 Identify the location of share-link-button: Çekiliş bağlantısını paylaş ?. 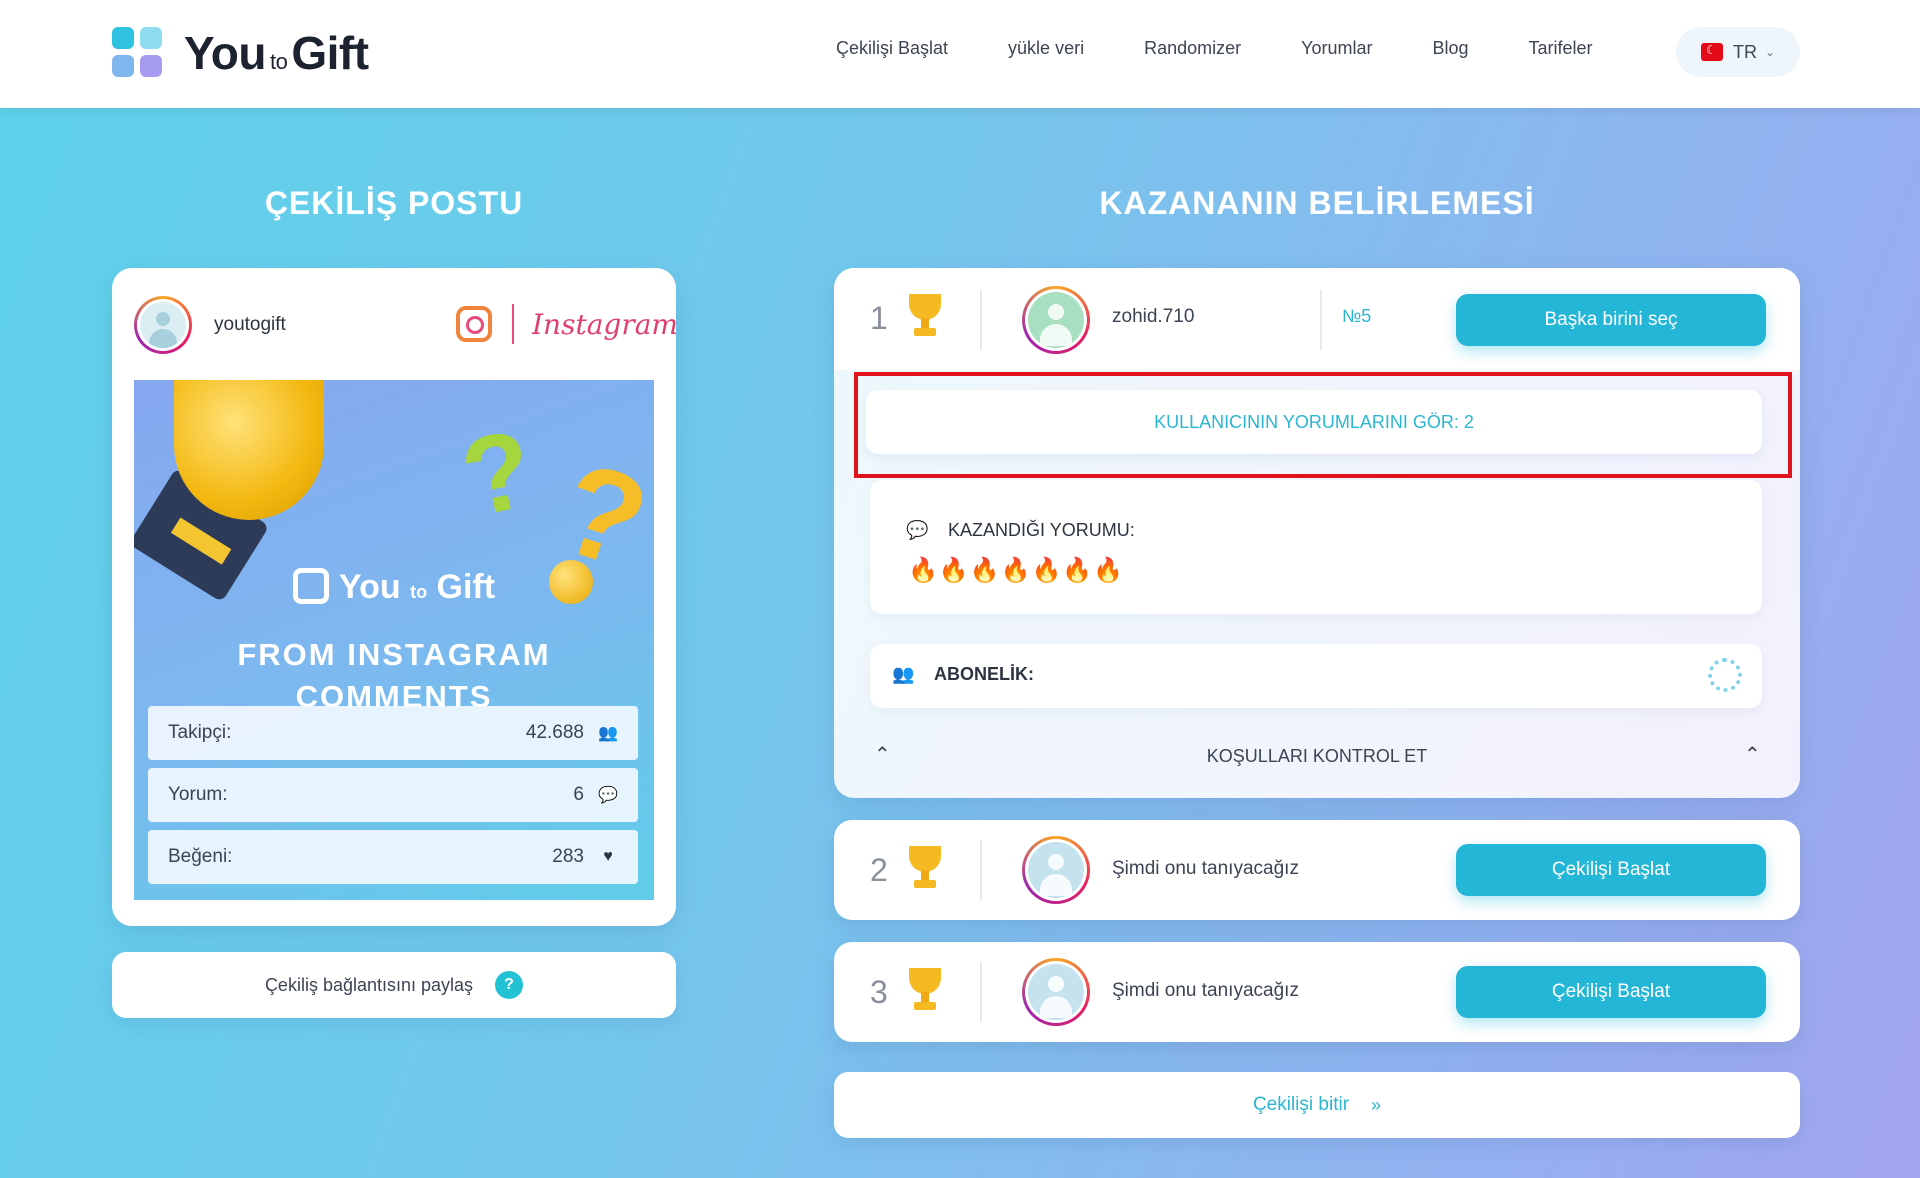
(394, 985).